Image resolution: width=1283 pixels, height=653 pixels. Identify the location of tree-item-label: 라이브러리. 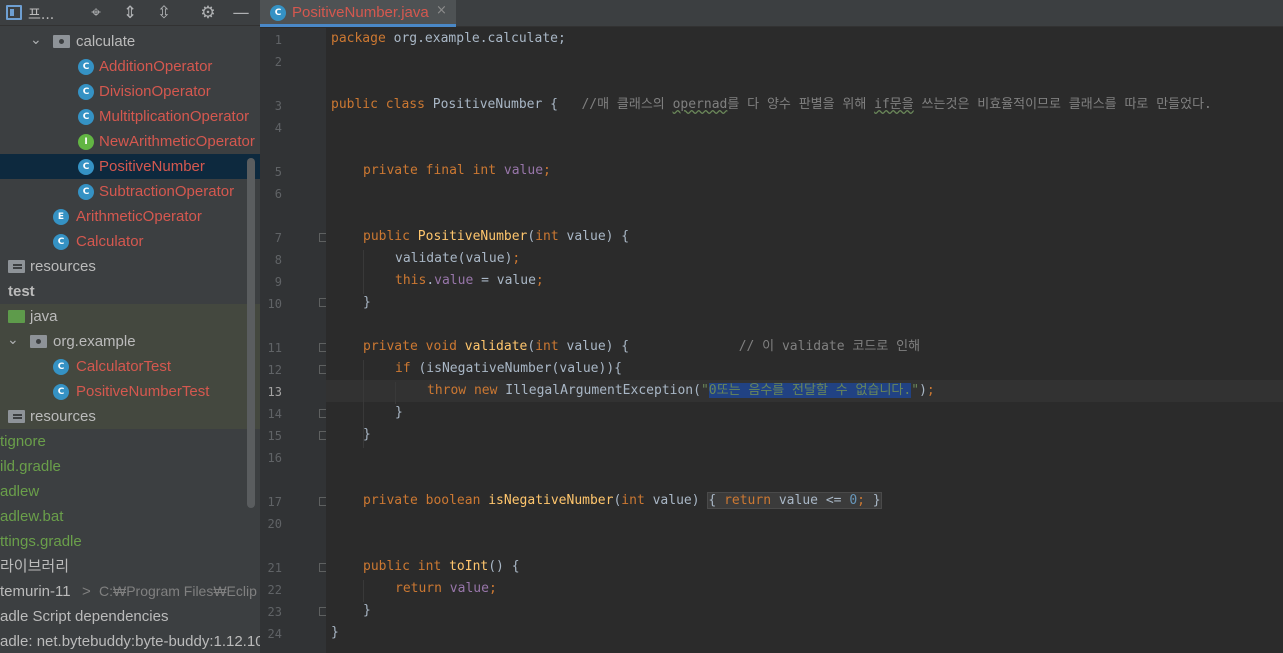
(35, 566).